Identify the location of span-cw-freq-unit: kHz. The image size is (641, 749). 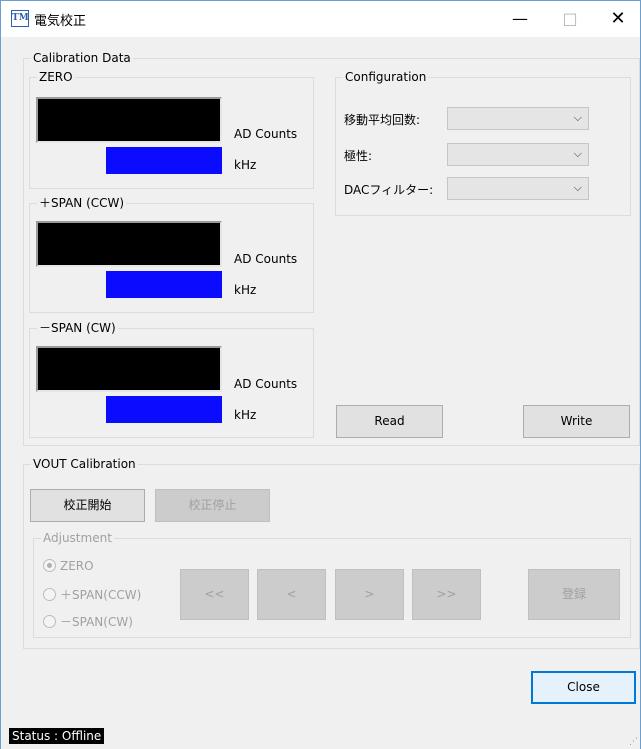
(245, 415).